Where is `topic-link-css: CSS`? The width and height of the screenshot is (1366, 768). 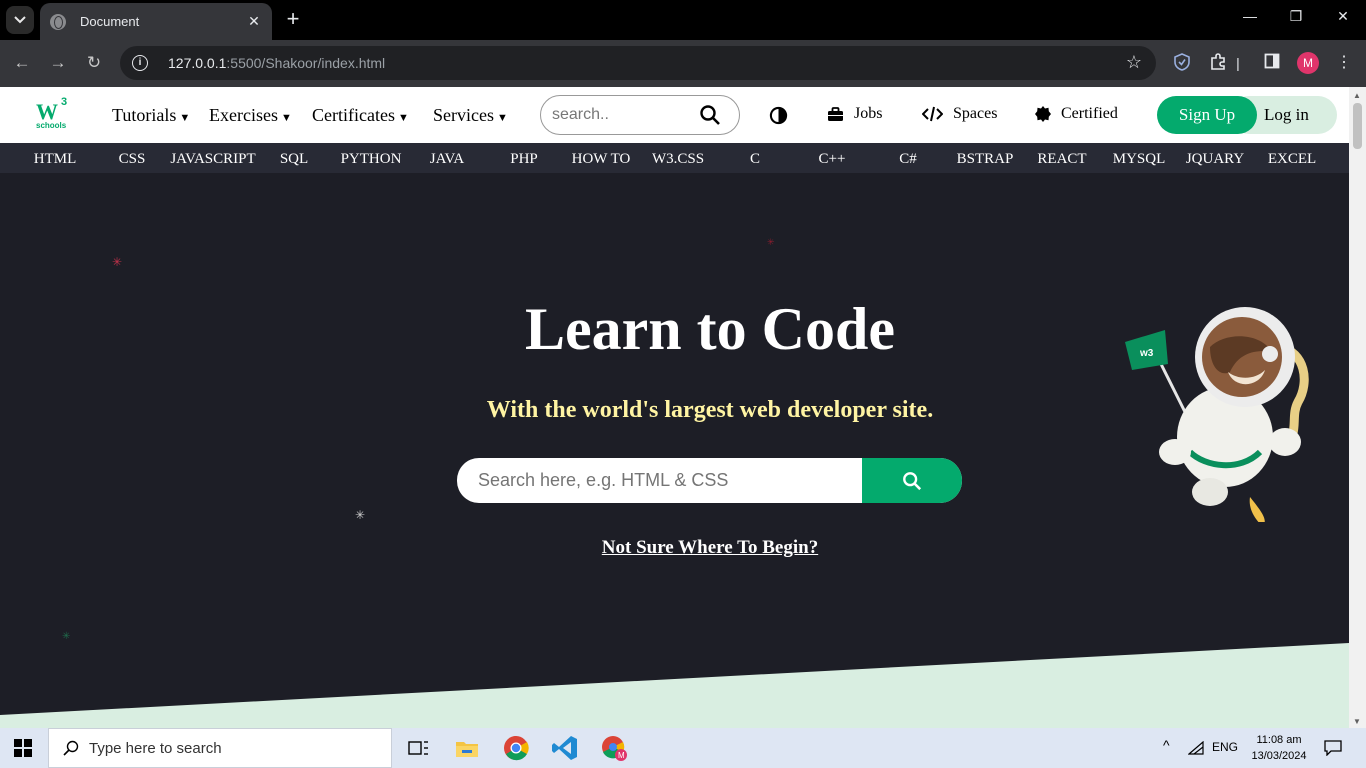 topic-link-css: CSS is located at coordinates (132, 159).